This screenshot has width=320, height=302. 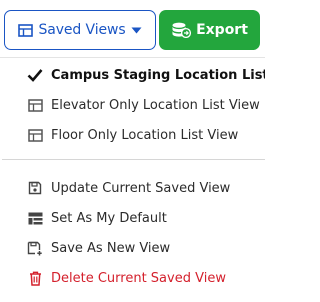 What do you see at coordinates (35, 218) in the screenshot?
I see `default-table-icon` at bounding box center [35, 218].